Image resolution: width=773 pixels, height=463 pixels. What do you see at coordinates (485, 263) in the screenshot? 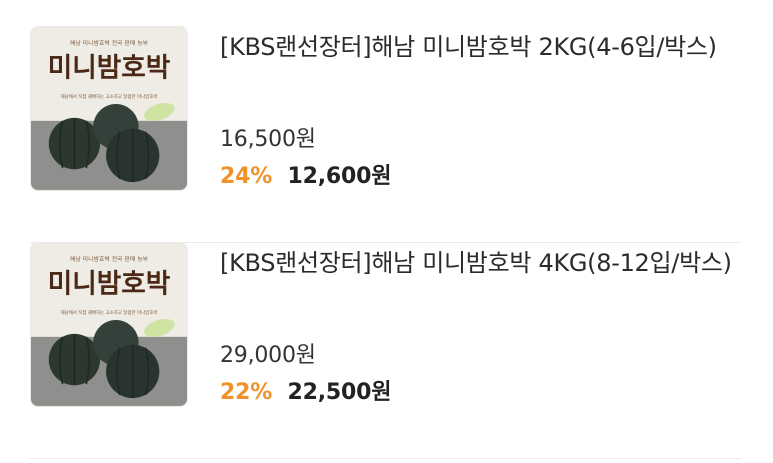
I see `product-title: [KBS랜선장터]해남 미니밤호박 4KG(8-12입/박스)` at bounding box center [485, 263].